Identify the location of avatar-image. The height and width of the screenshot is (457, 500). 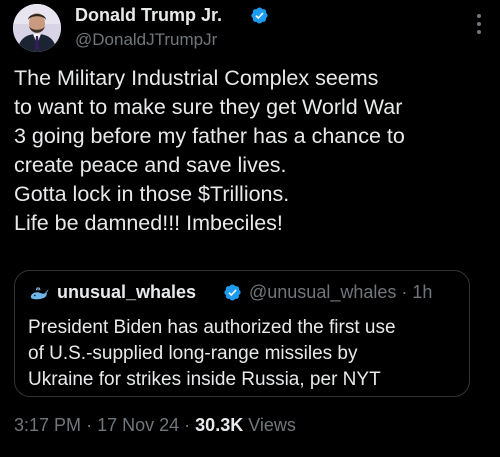
(37, 28).